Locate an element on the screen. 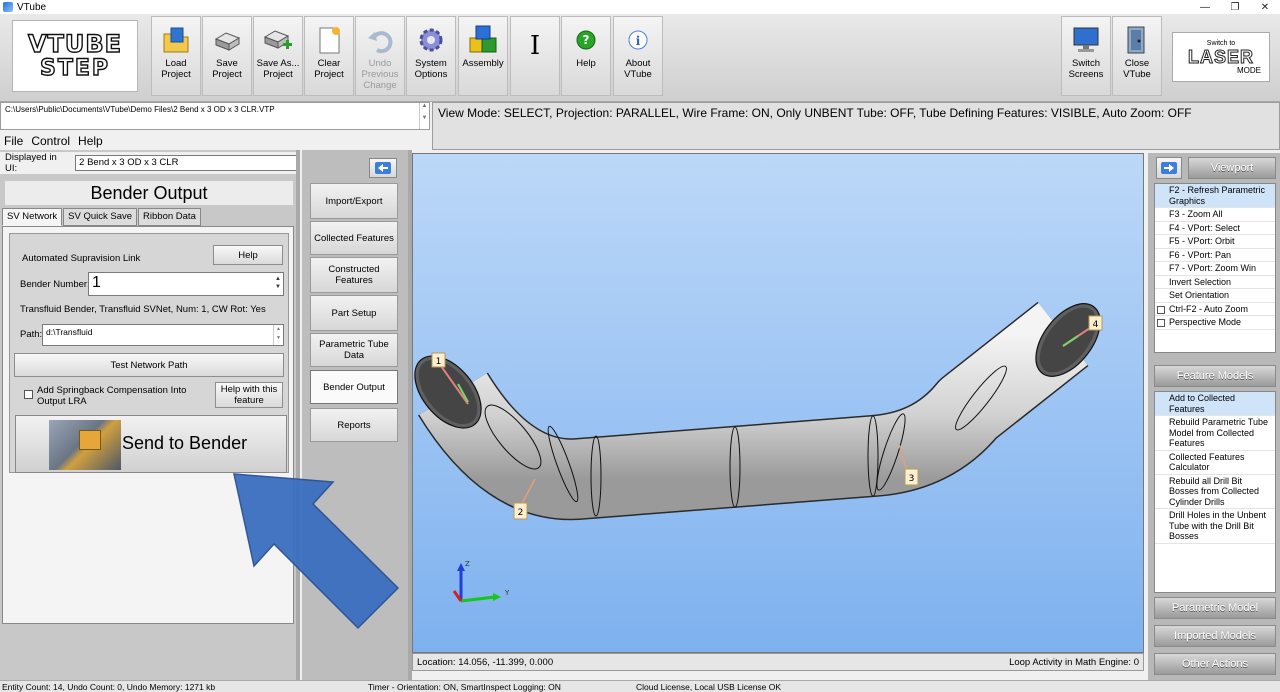 The height and width of the screenshot is (692, 1280). help-button: ? Help is located at coordinates (586, 56).